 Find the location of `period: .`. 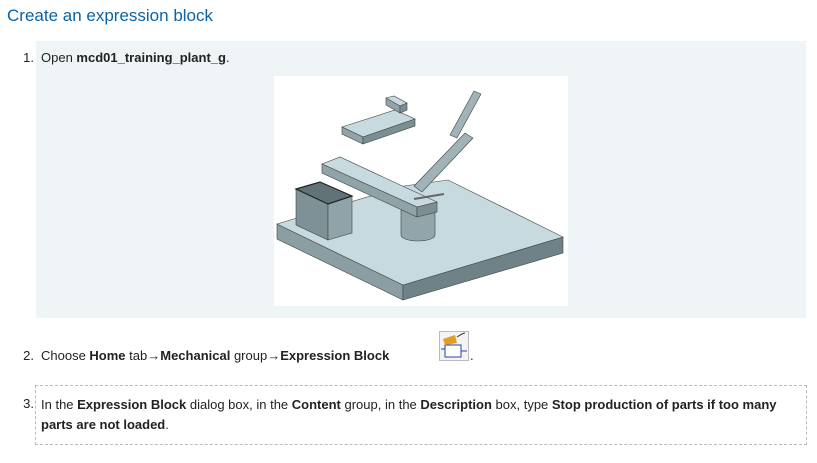

period: . is located at coordinates (472, 355).